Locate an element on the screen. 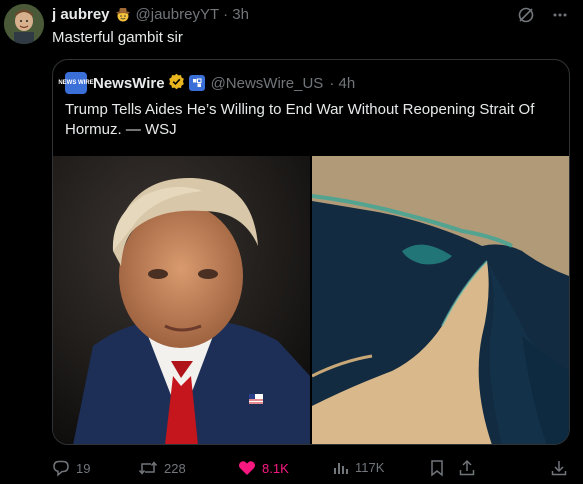  reply-button: 19 is located at coordinates (71, 468).